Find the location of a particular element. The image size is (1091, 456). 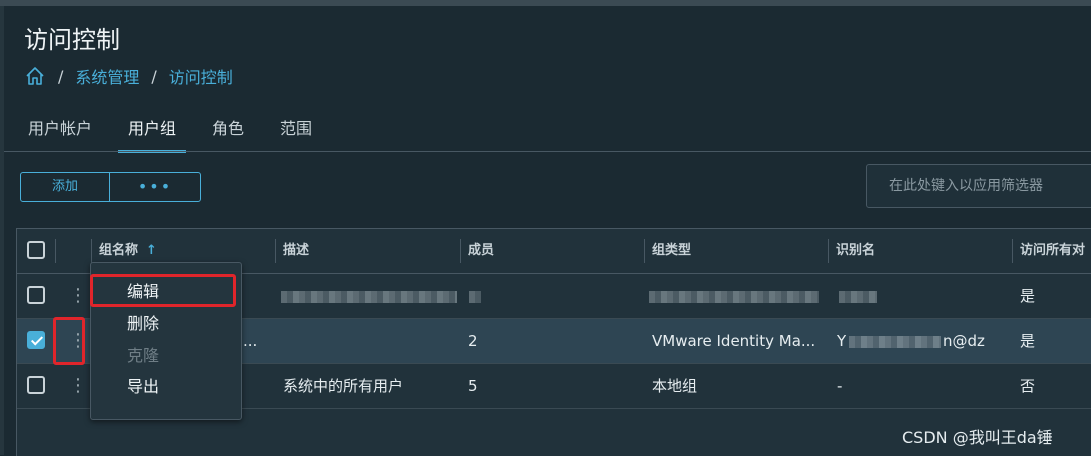

page-title: 访问控制 is located at coordinates (72, 40).